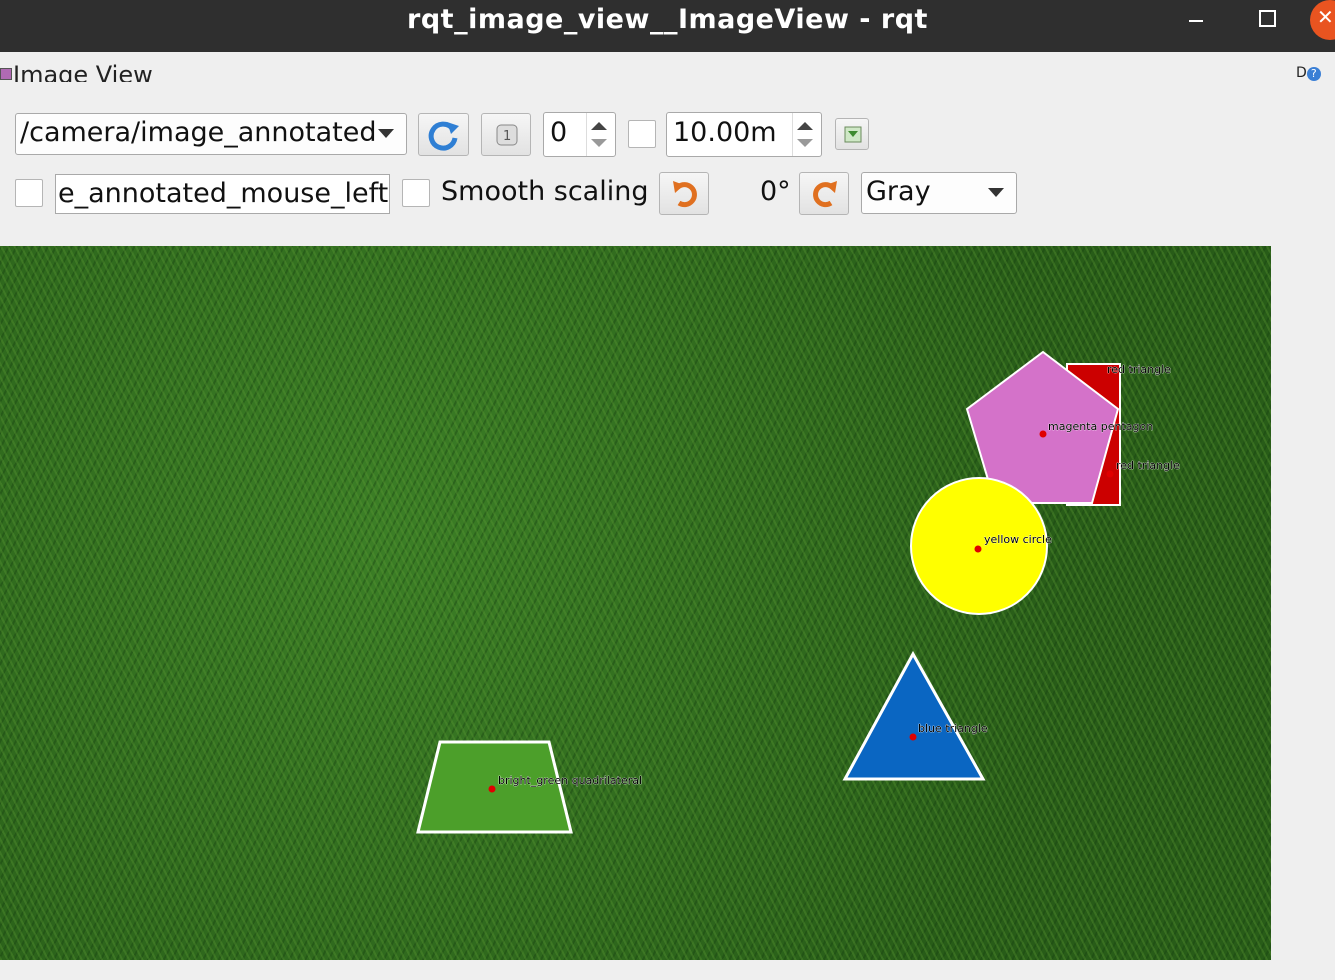 The width and height of the screenshot is (1335, 980). What do you see at coordinates (953, 728) in the screenshot?
I see `shape-label: blue triangle` at bounding box center [953, 728].